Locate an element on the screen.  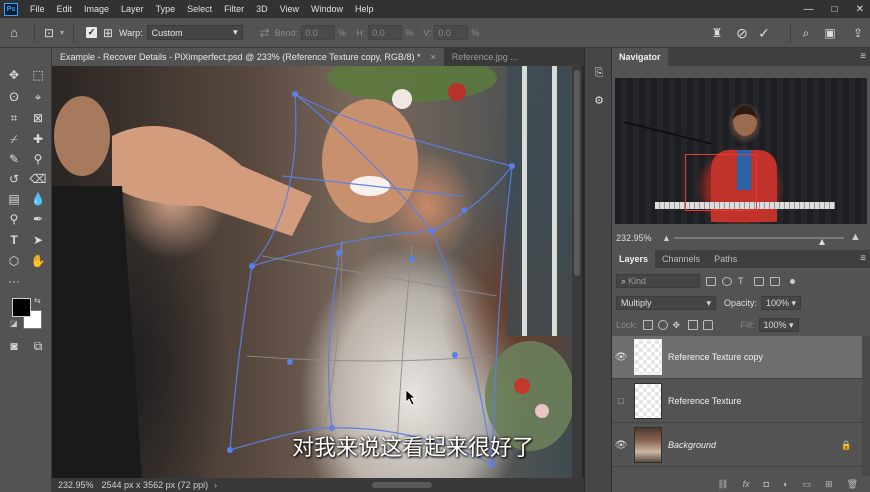
type-tool-icon: T is located at coordinates (14, 240).